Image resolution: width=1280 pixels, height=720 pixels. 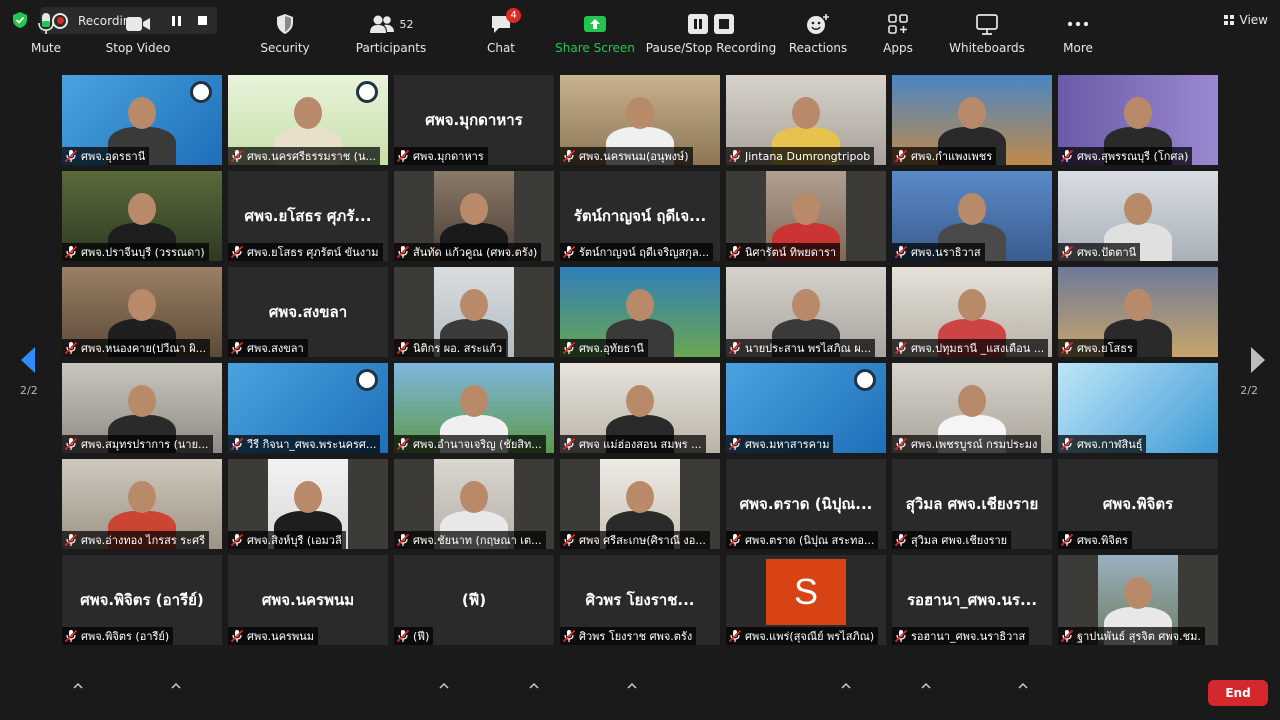 I want to click on pause-stop-recording-button: Pause/Stop Recording, so click(x=711, y=35).